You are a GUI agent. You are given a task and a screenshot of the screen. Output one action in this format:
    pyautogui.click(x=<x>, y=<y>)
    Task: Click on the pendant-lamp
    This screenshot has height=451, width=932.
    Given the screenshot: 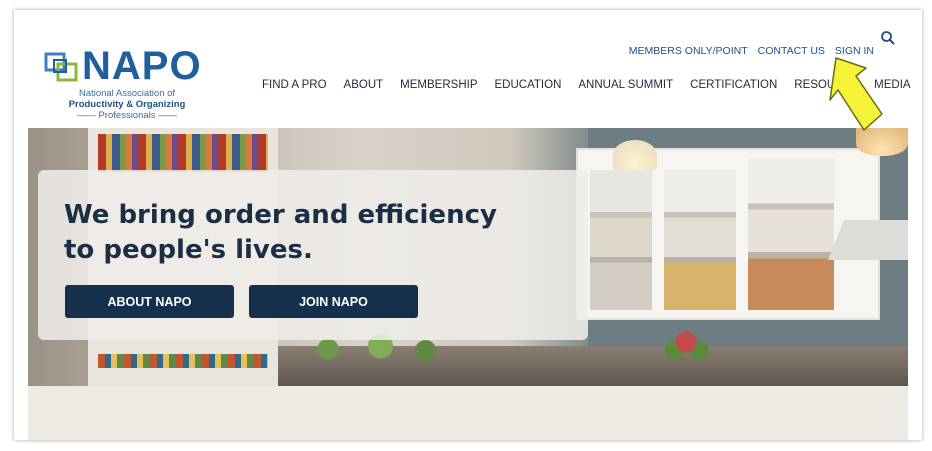 What is the action you would take?
    pyautogui.click(x=635, y=155)
    